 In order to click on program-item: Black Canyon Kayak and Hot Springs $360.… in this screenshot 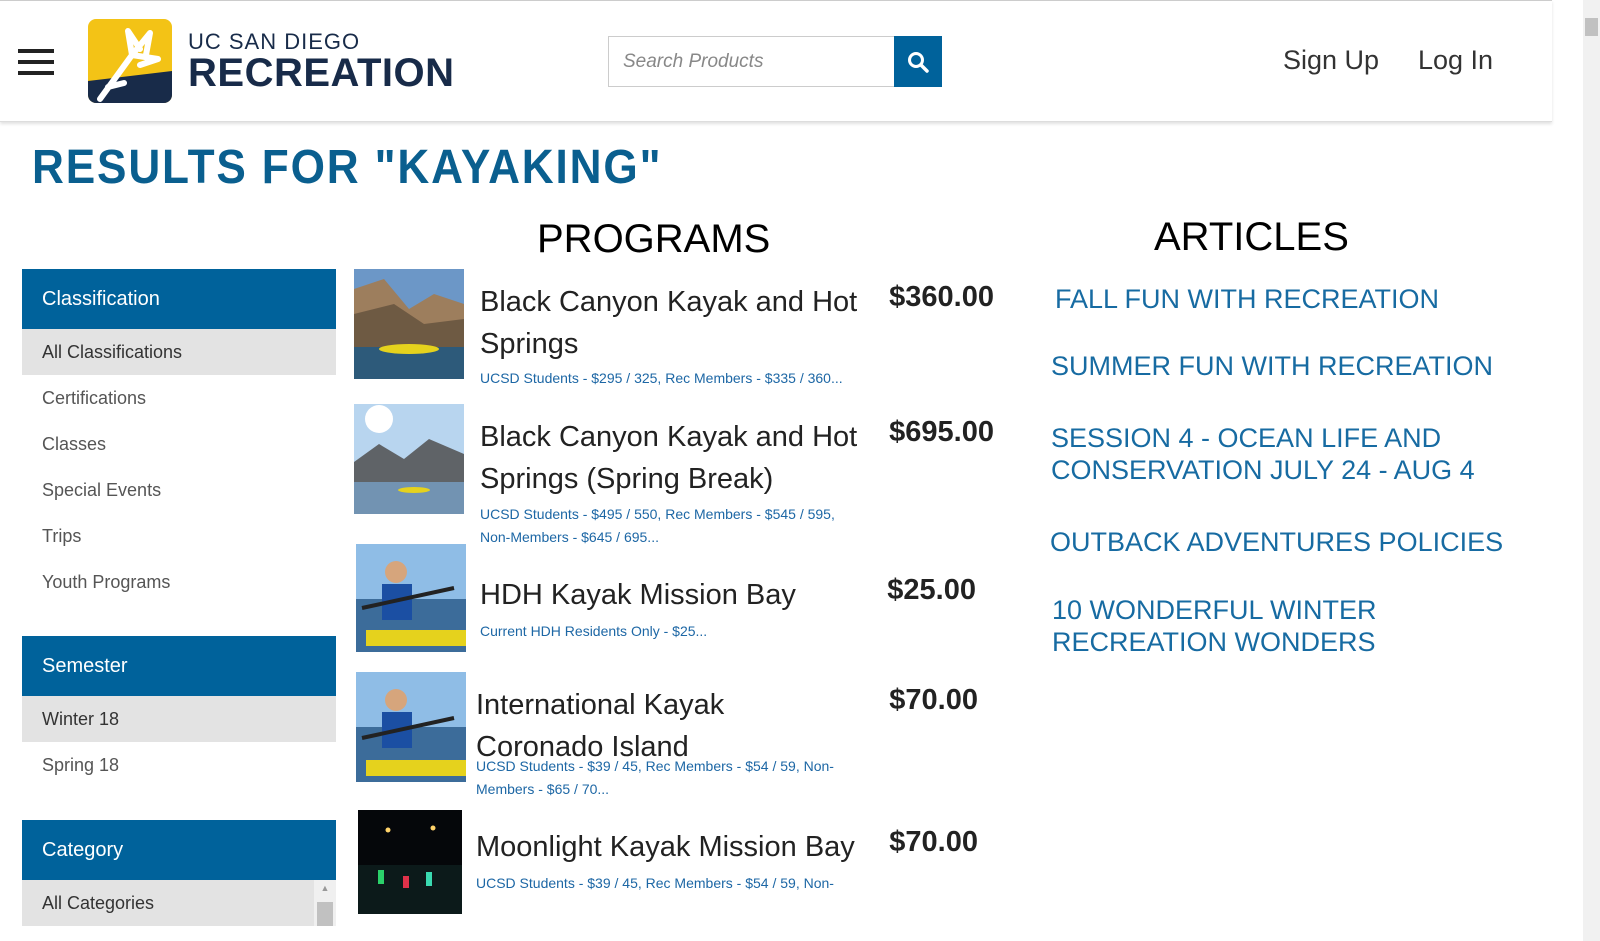, I will do `click(674, 334)`.